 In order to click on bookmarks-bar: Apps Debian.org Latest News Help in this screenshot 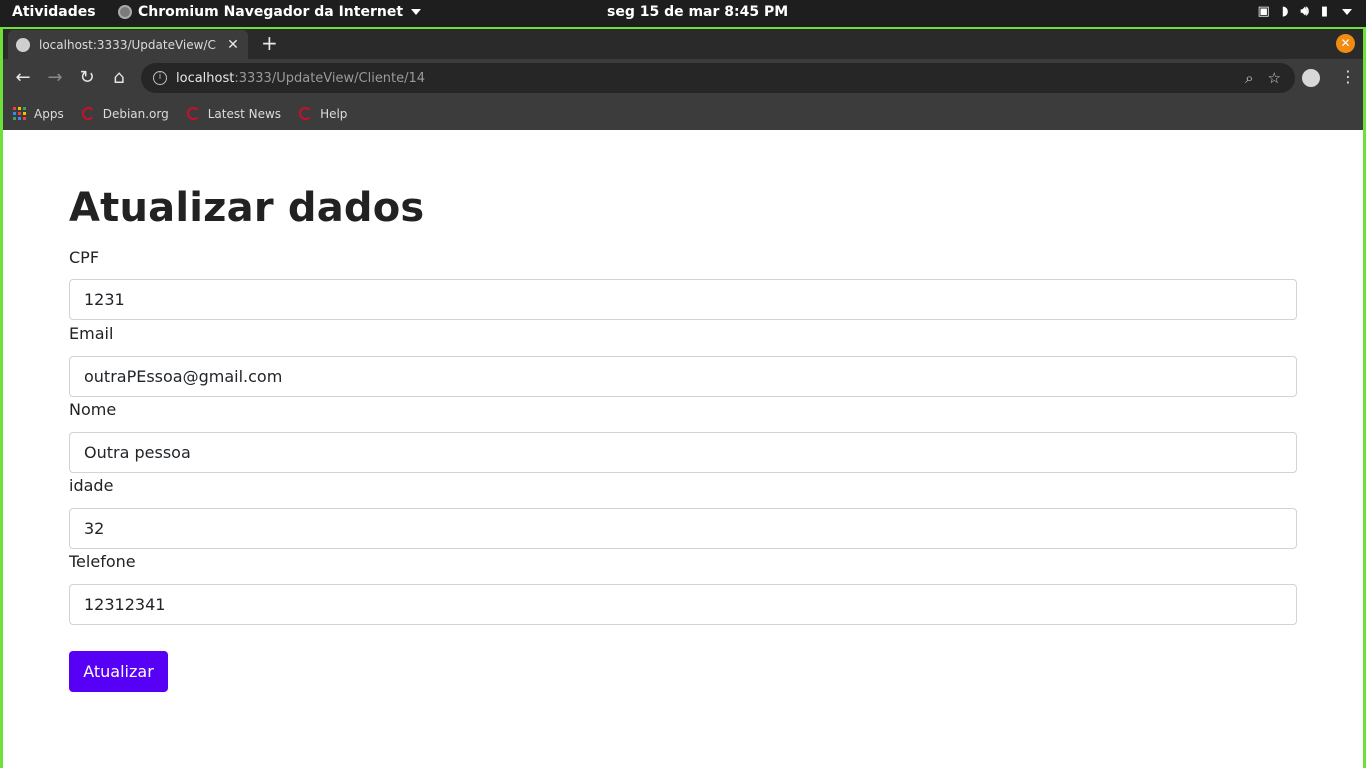, I will do `click(683, 113)`.